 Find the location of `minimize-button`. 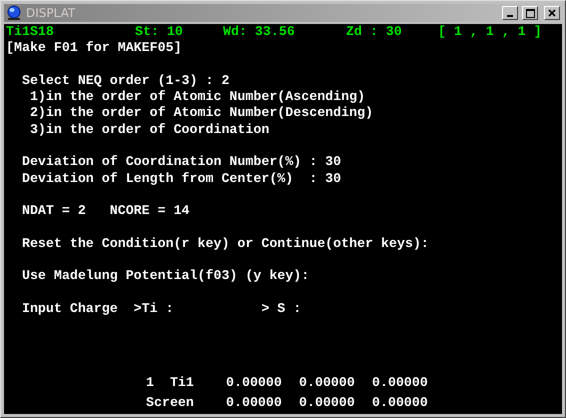

minimize-button is located at coordinates (510, 13).